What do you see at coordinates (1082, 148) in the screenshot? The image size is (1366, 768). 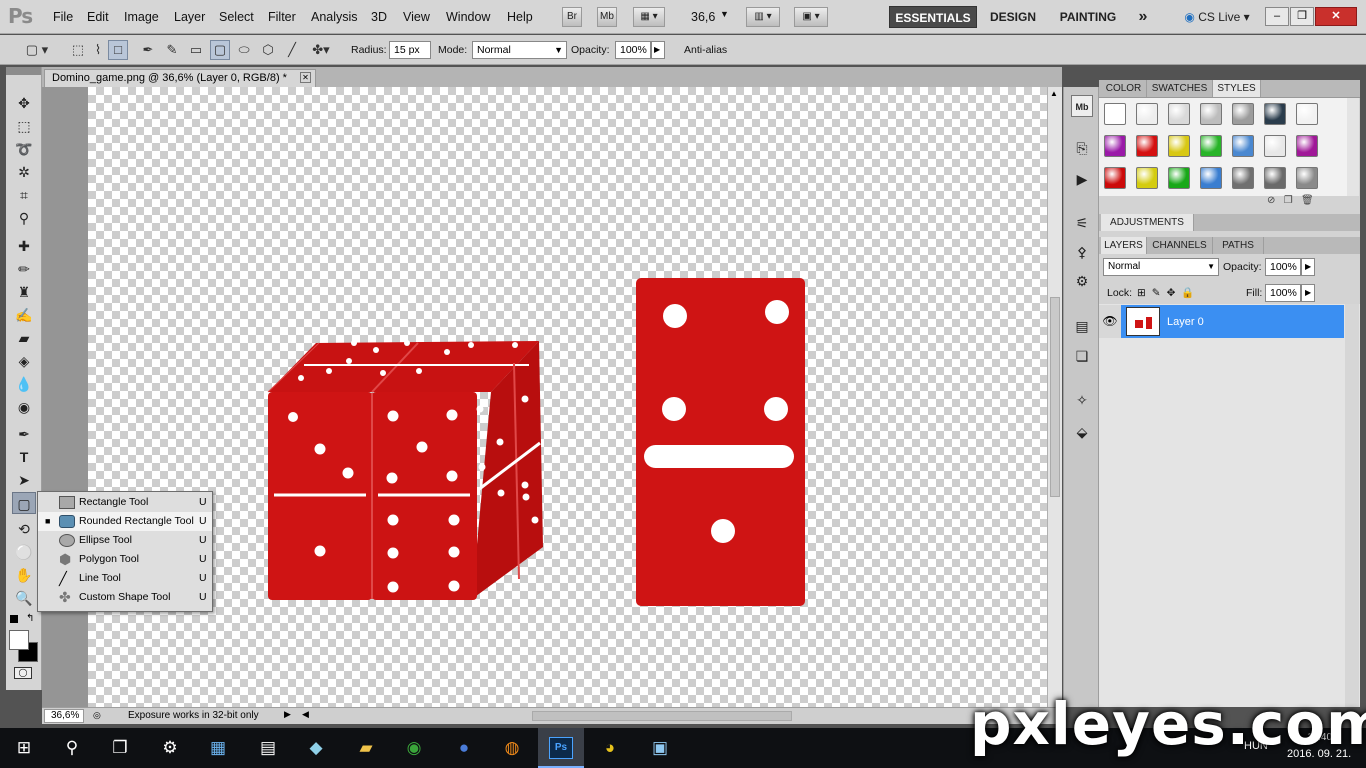 I see `history-panel-icon: ⎘` at bounding box center [1082, 148].